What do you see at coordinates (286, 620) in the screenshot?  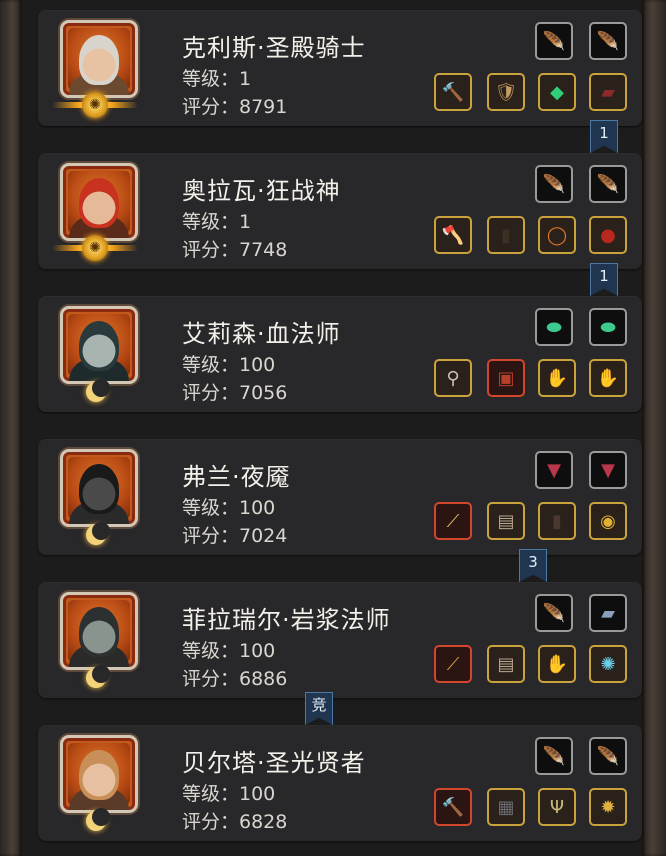 I see `hero-name: 菲拉瑞尔·岩浆法师` at bounding box center [286, 620].